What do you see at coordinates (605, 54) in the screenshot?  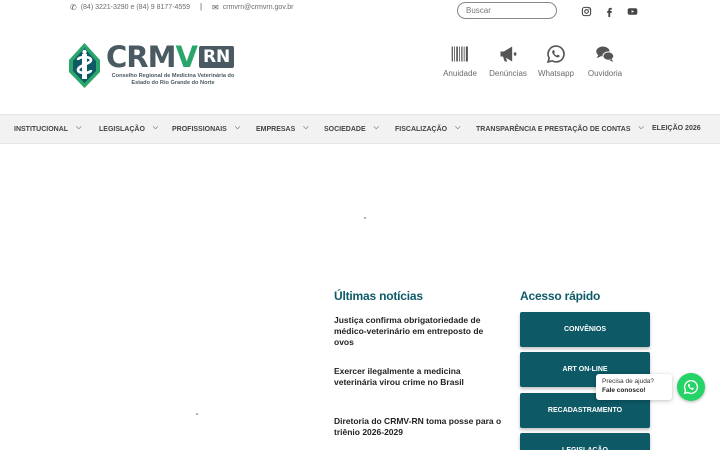 I see `chat-bubbles-icon` at bounding box center [605, 54].